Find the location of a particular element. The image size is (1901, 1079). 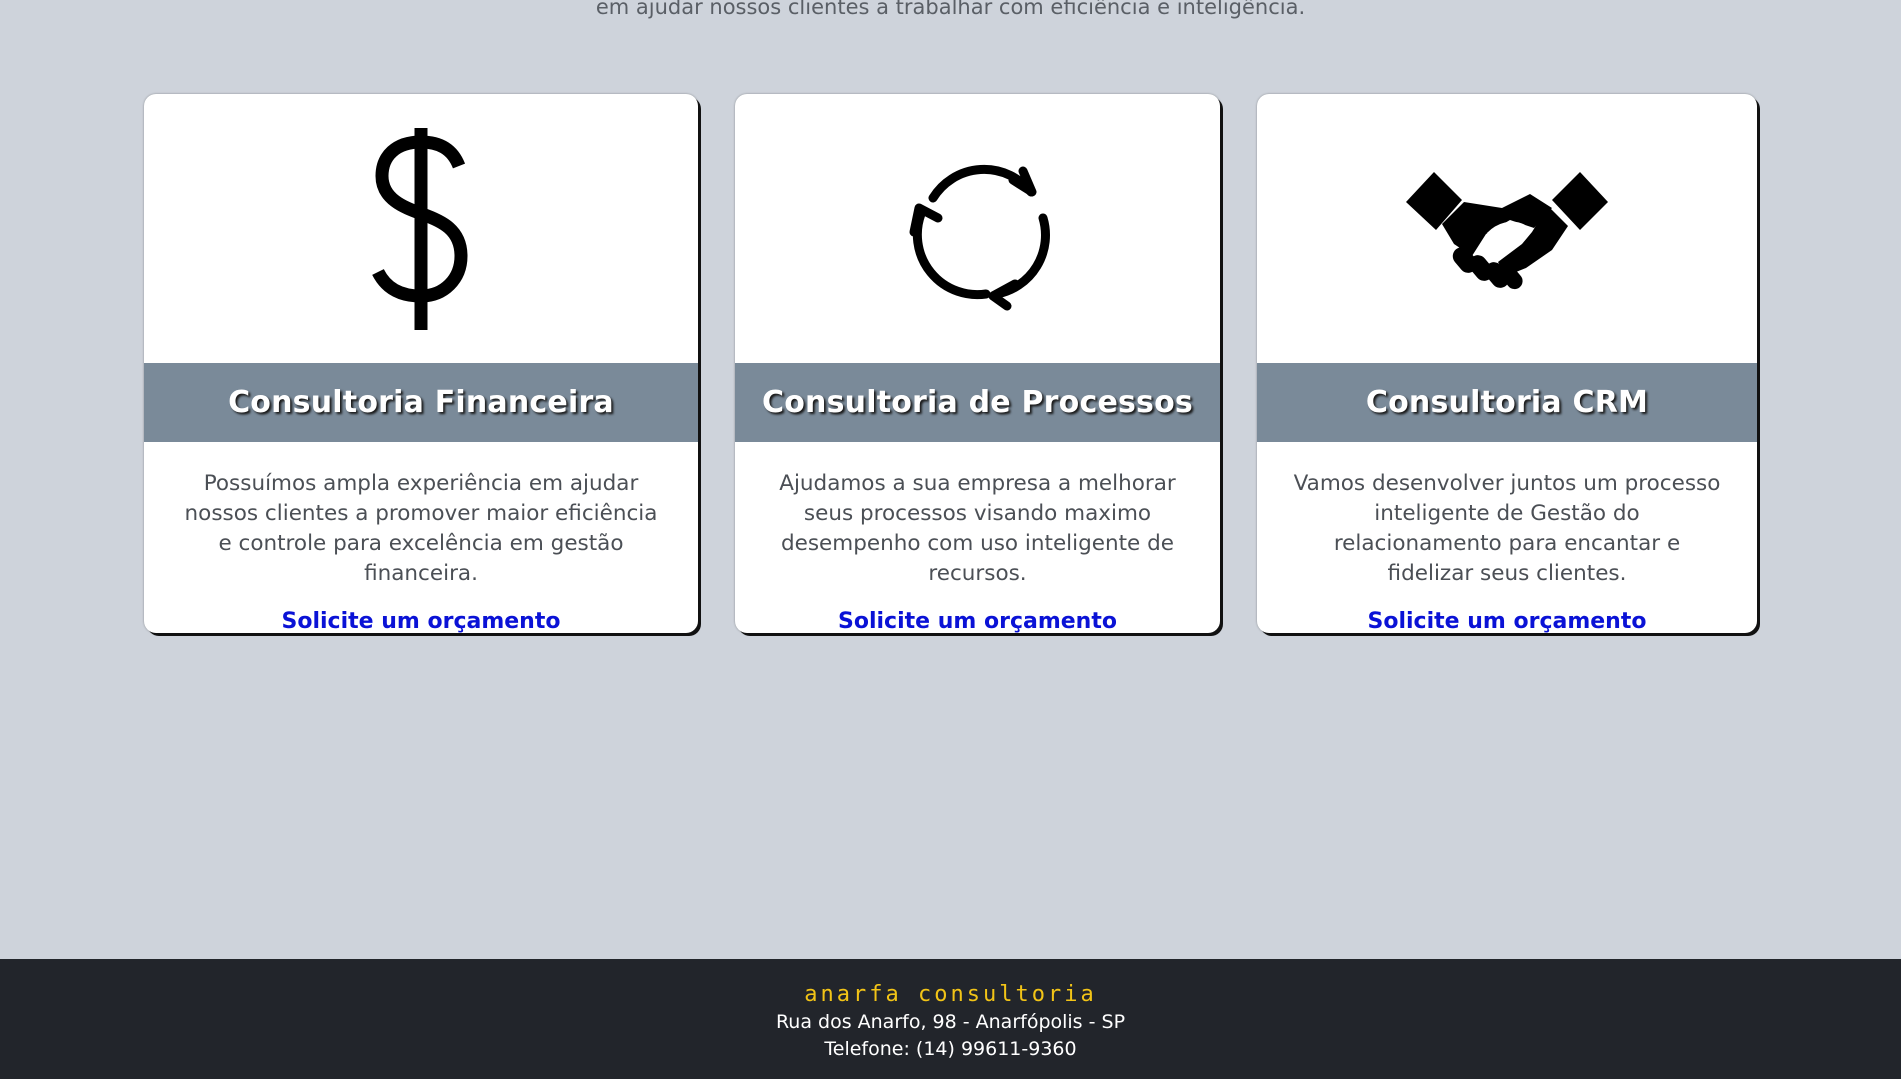

card-title: Consultoria CRM is located at coordinates (1507, 402).